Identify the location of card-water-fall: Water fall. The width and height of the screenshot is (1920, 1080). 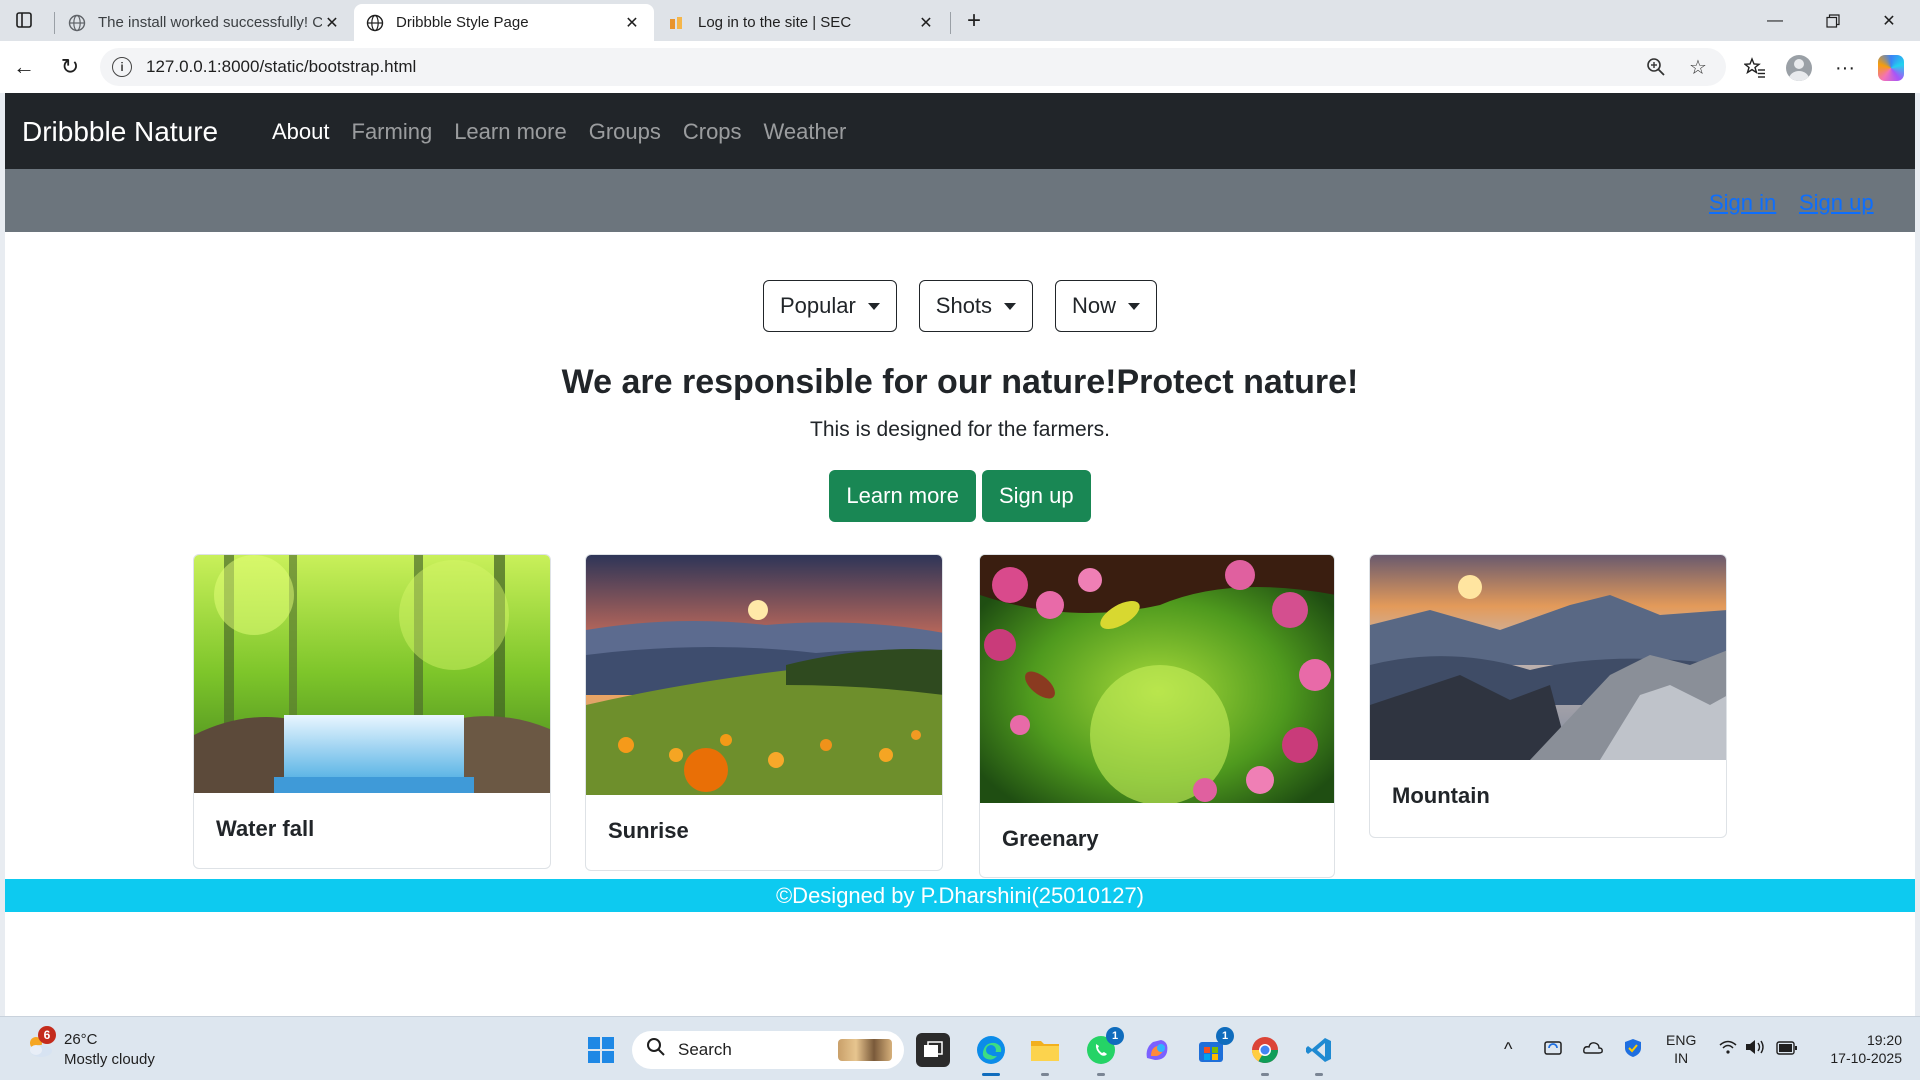
(372, 711).